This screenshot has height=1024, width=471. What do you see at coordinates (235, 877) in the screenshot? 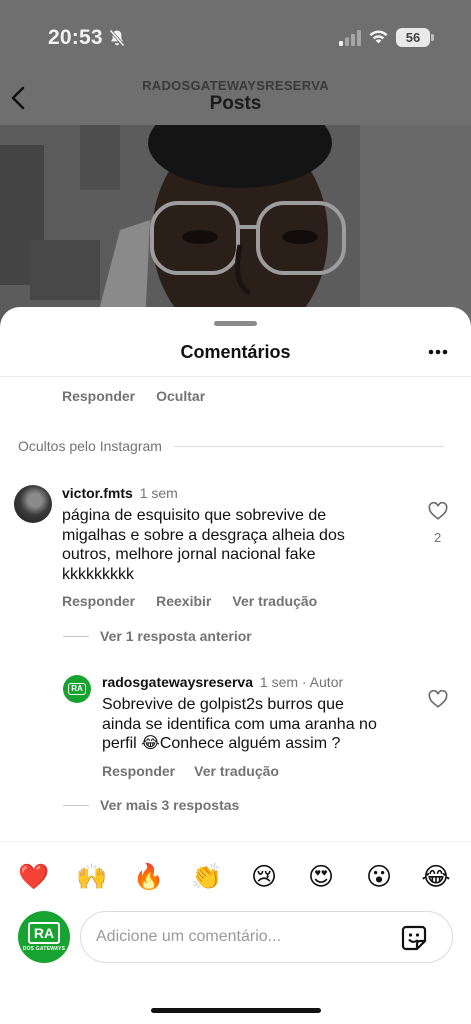
I see `emoji-reaction-bar: ❤️ 🙌 🔥 👏 😢 😍 😮 😂` at bounding box center [235, 877].